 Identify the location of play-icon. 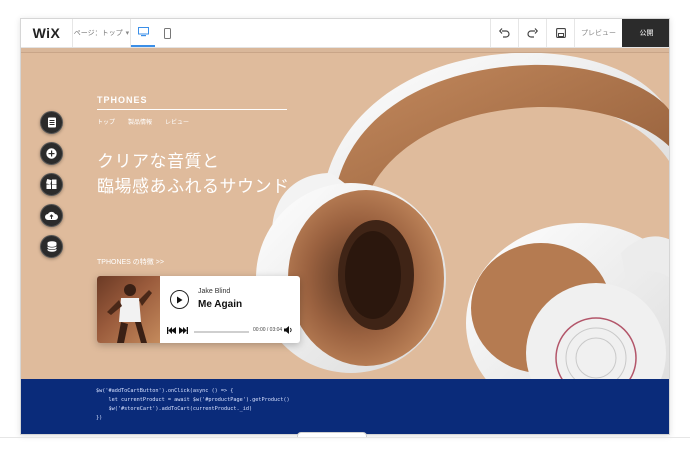
(180, 299).